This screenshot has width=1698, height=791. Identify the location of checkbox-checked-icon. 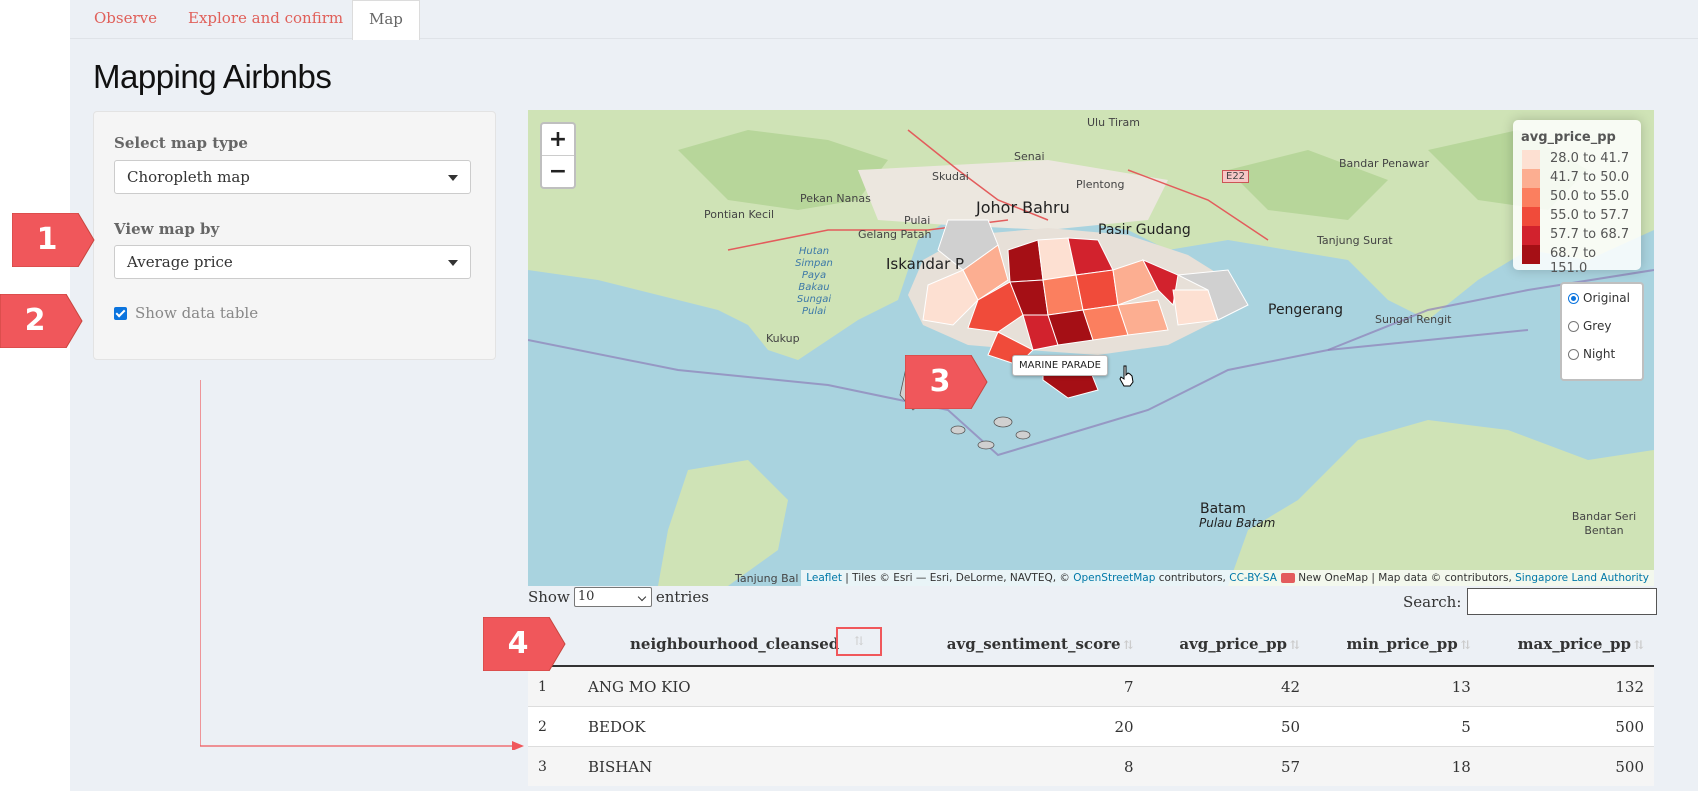
(120, 313).